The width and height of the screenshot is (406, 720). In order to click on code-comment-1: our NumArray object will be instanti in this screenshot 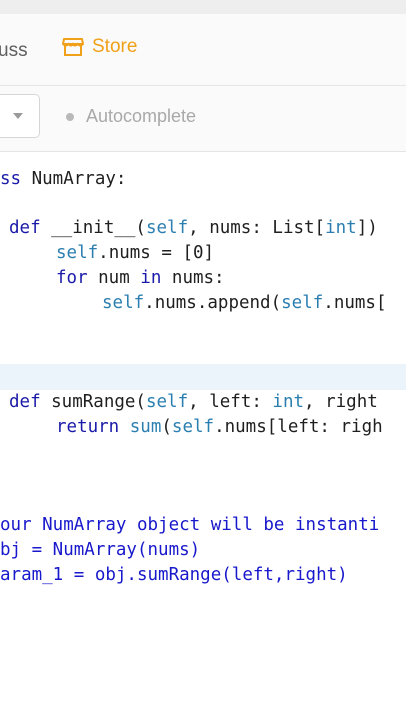, I will do `click(190, 525)`.